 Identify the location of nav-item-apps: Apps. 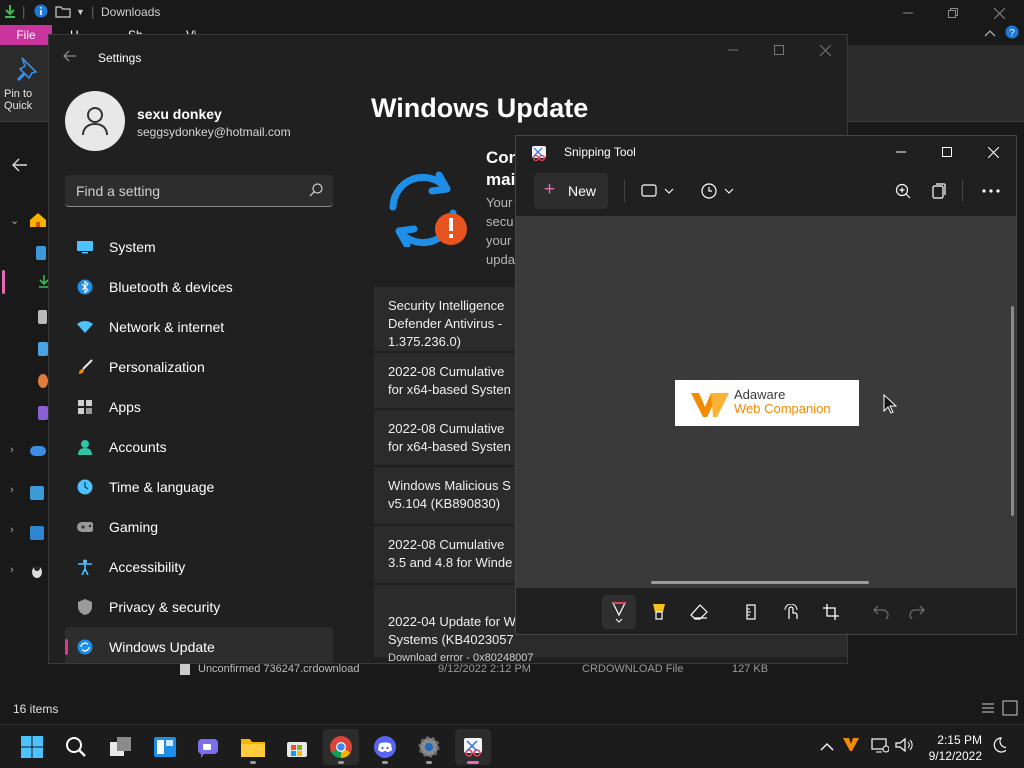
(199, 407).